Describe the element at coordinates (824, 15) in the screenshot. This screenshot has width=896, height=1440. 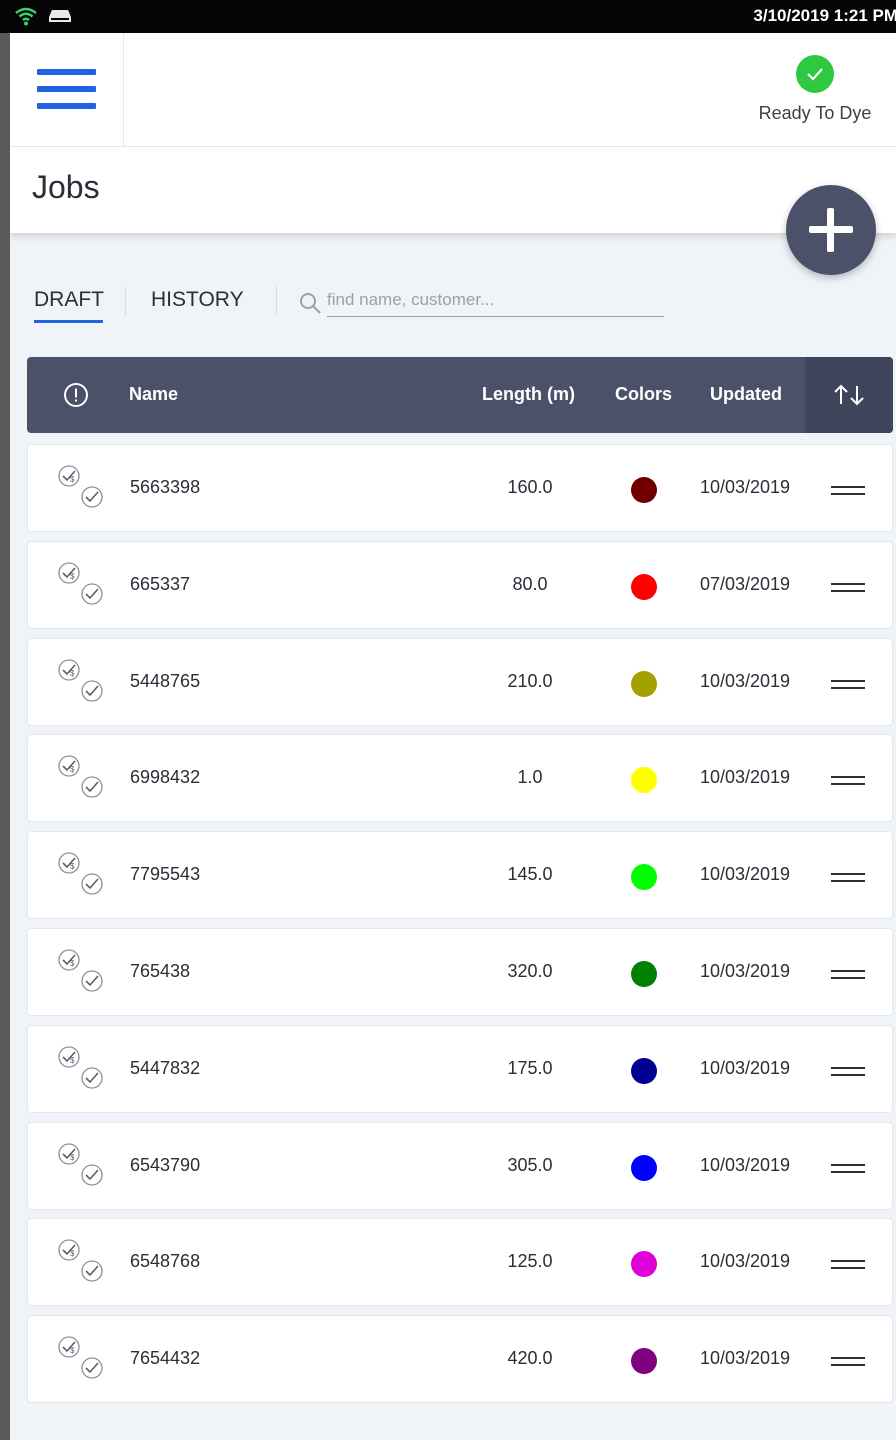
I see `system-clock: 3/10/2019 1:21 PM` at that location.